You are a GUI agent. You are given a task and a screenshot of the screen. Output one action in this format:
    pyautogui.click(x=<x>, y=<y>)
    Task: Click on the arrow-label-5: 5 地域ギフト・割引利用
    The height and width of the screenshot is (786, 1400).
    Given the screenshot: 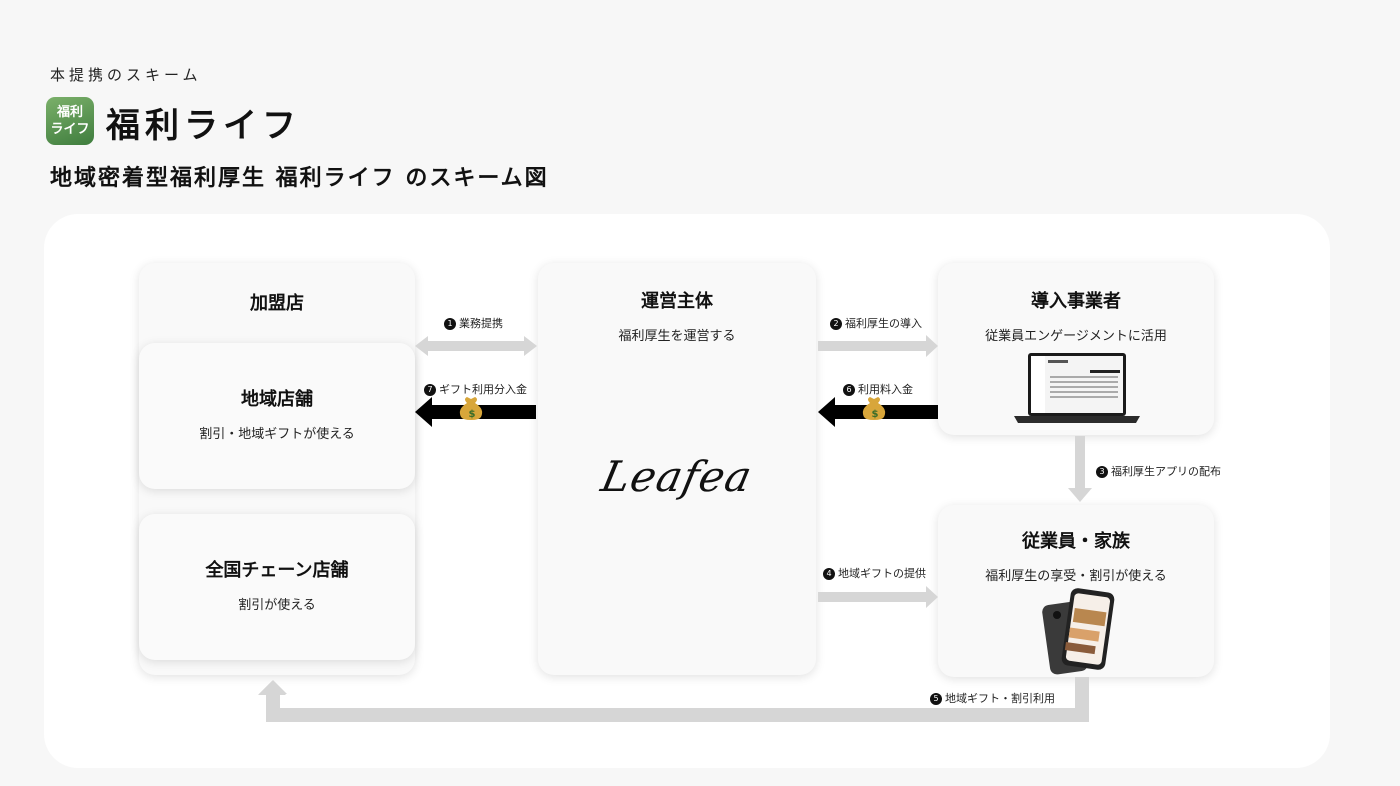 What is the action you would take?
    pyautogui.click(x=992, y=698)
    